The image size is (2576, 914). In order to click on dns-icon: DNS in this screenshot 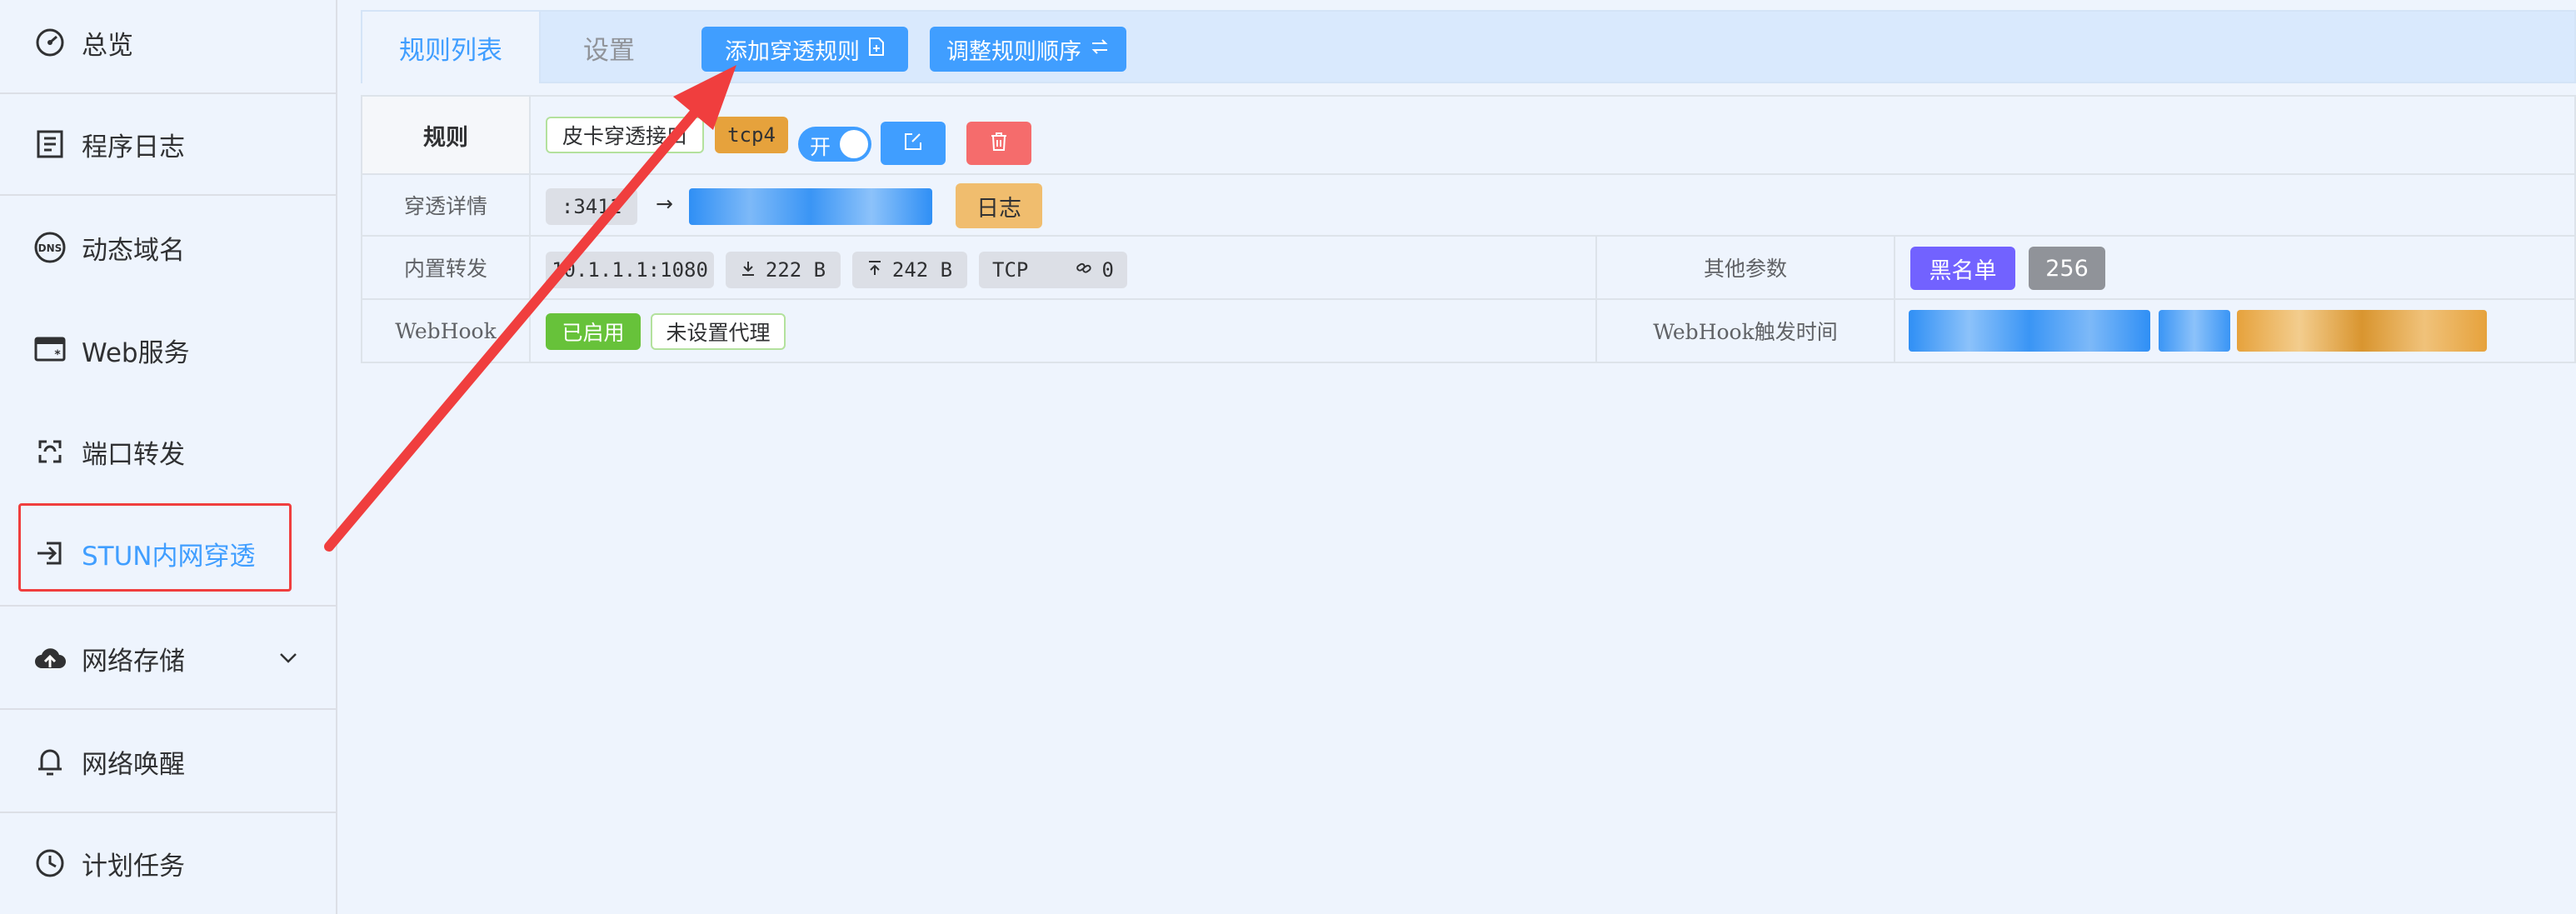, I will do `click(50, 247)`.